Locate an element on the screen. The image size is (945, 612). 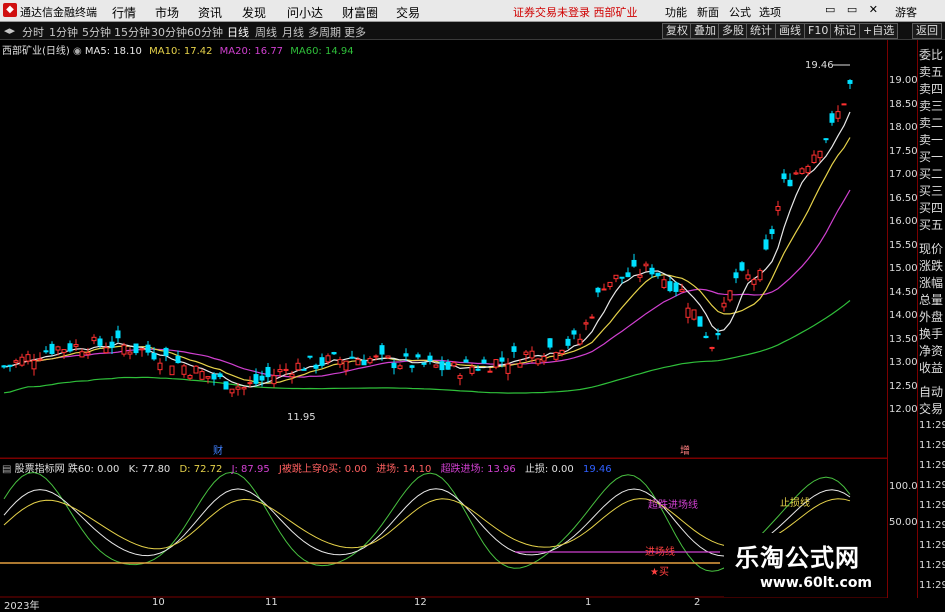
side-label: 涨幅 is located at coordinates (931, 282).